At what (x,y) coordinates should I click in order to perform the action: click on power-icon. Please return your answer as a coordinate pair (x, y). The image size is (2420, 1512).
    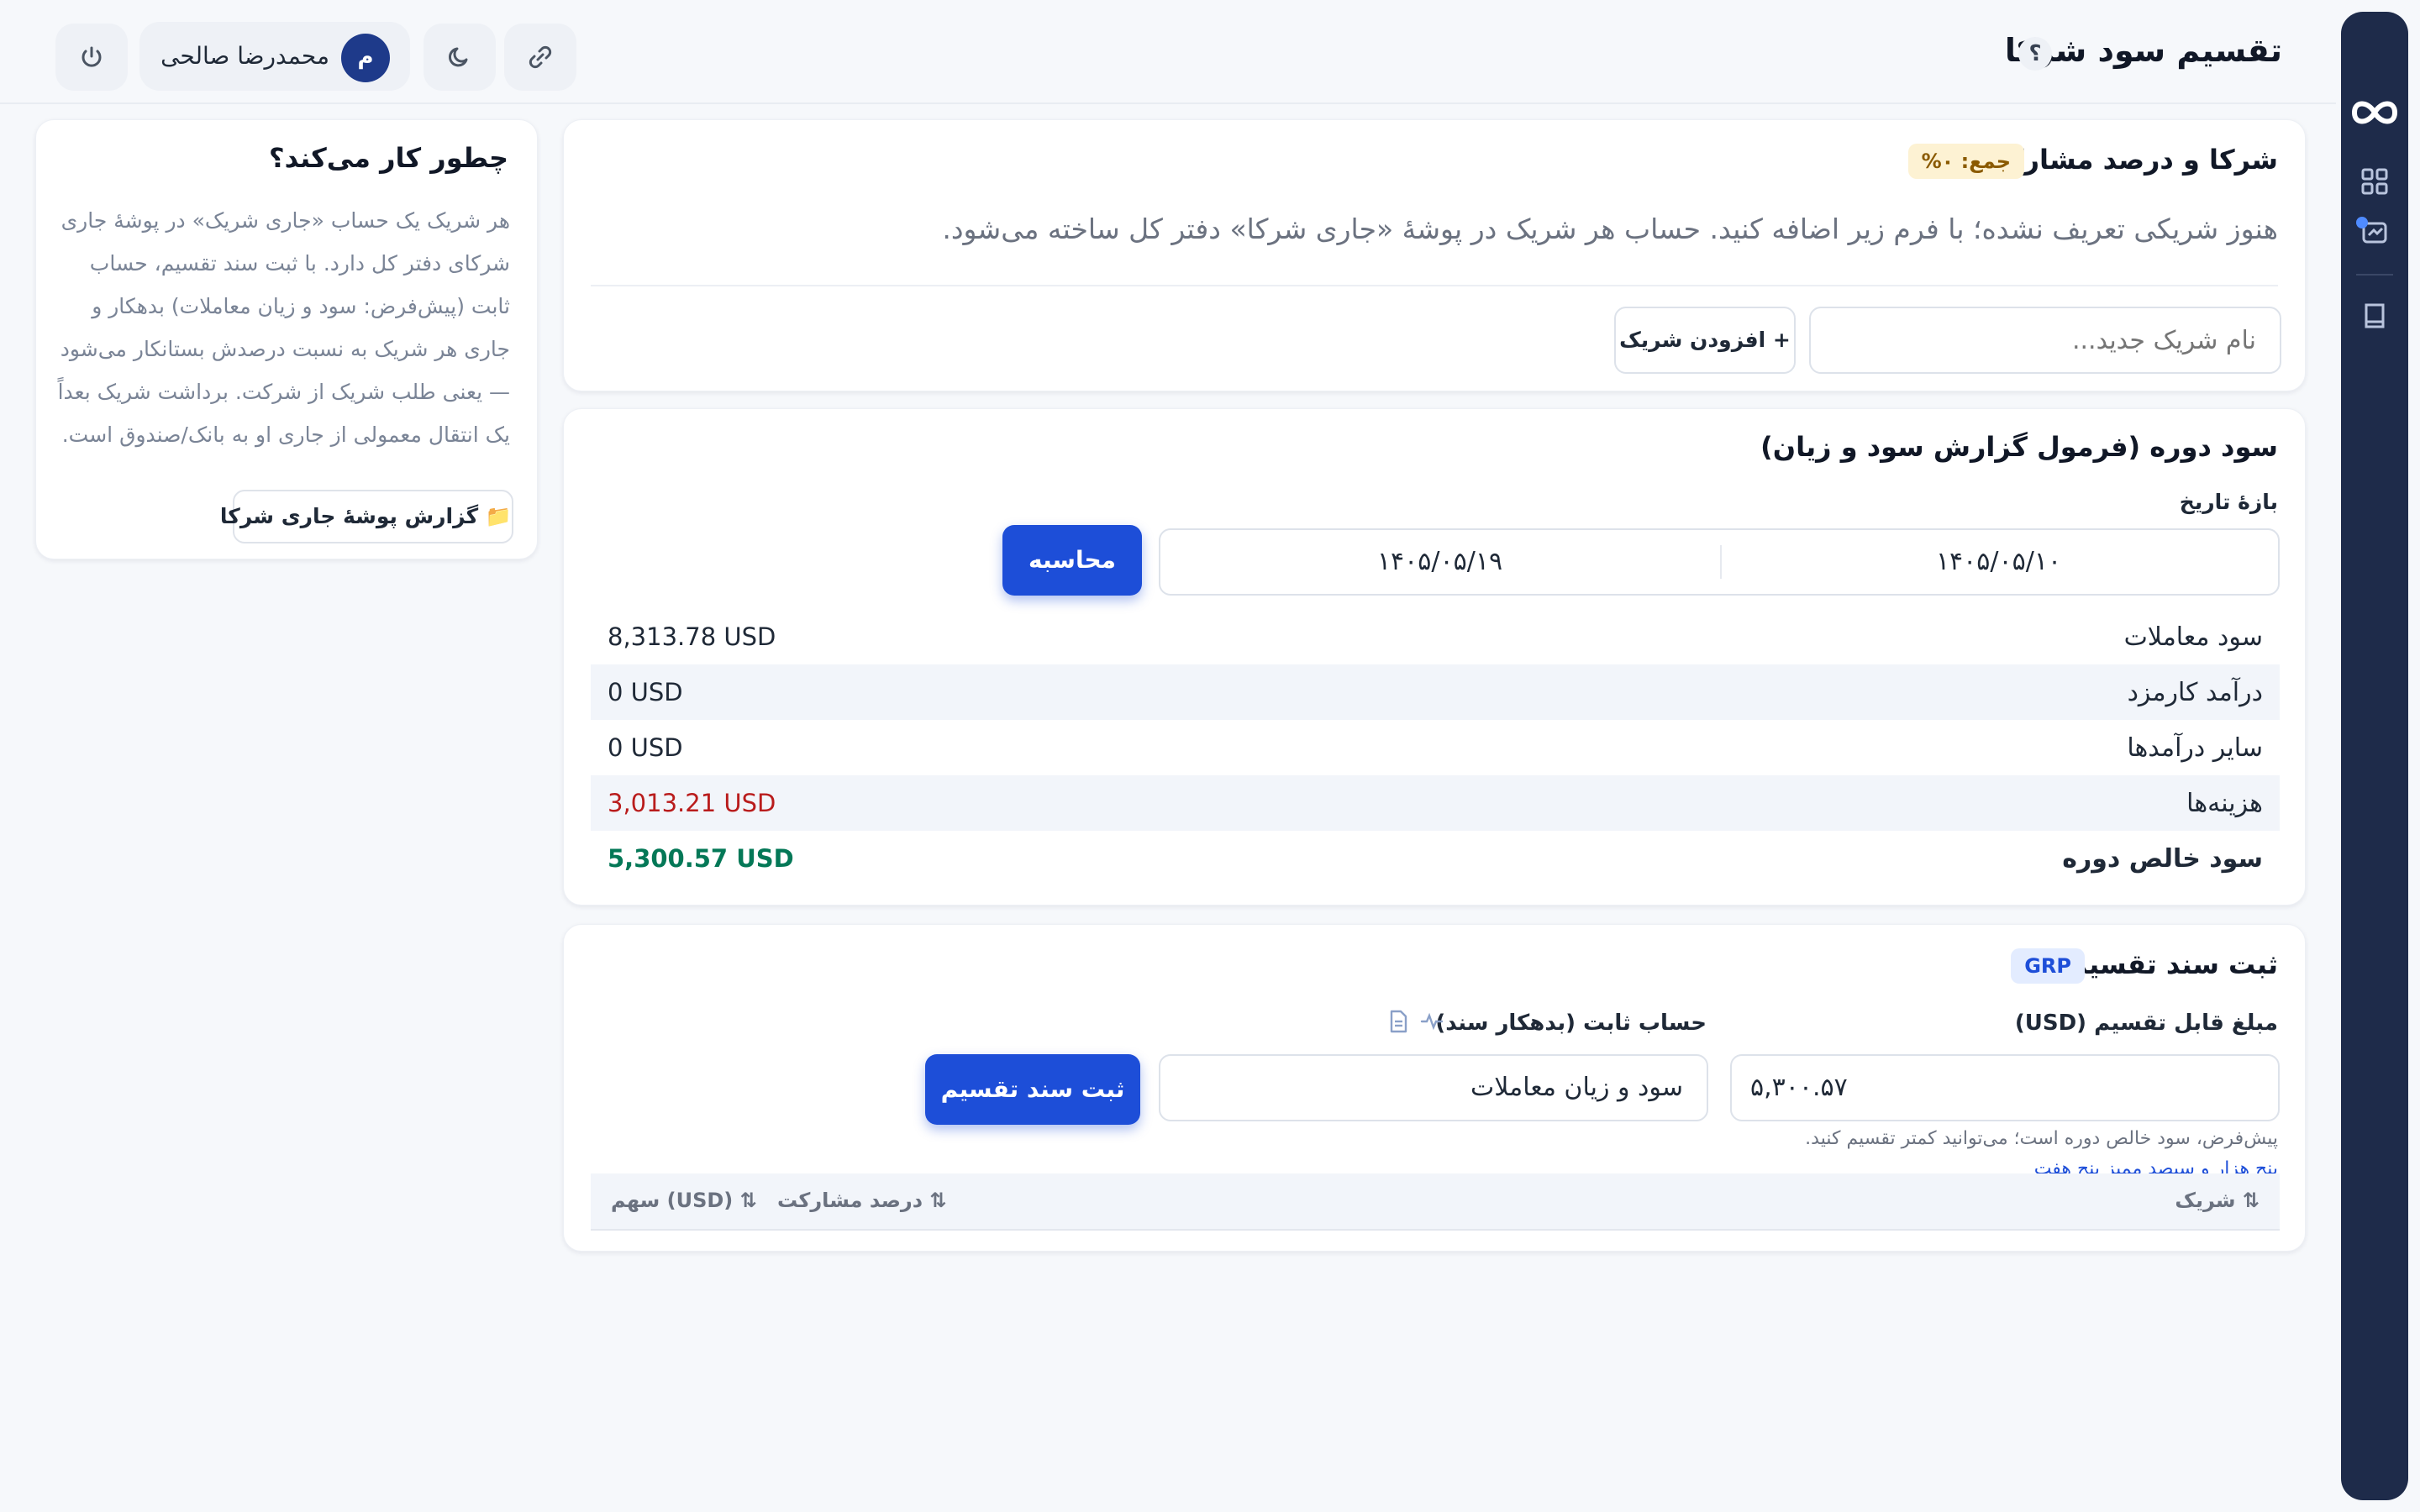
    Looking at the image, I should click on (92, 56).